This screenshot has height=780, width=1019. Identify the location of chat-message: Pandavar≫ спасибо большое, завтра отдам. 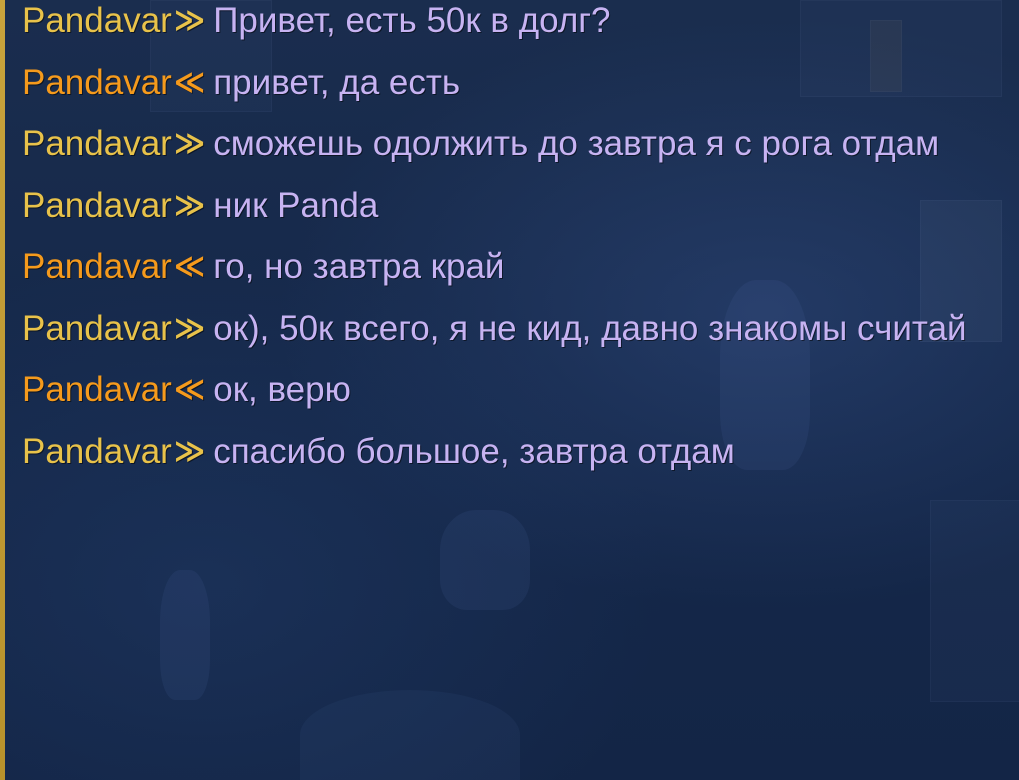
(514, 452).